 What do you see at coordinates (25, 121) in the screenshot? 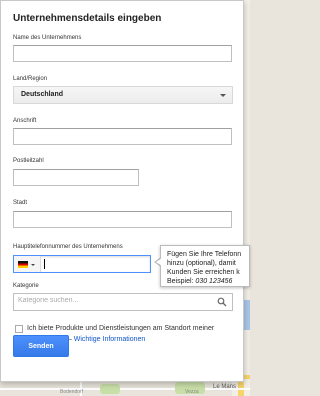
I see `address-label: Anschrift` at bounding box center [25, 121].